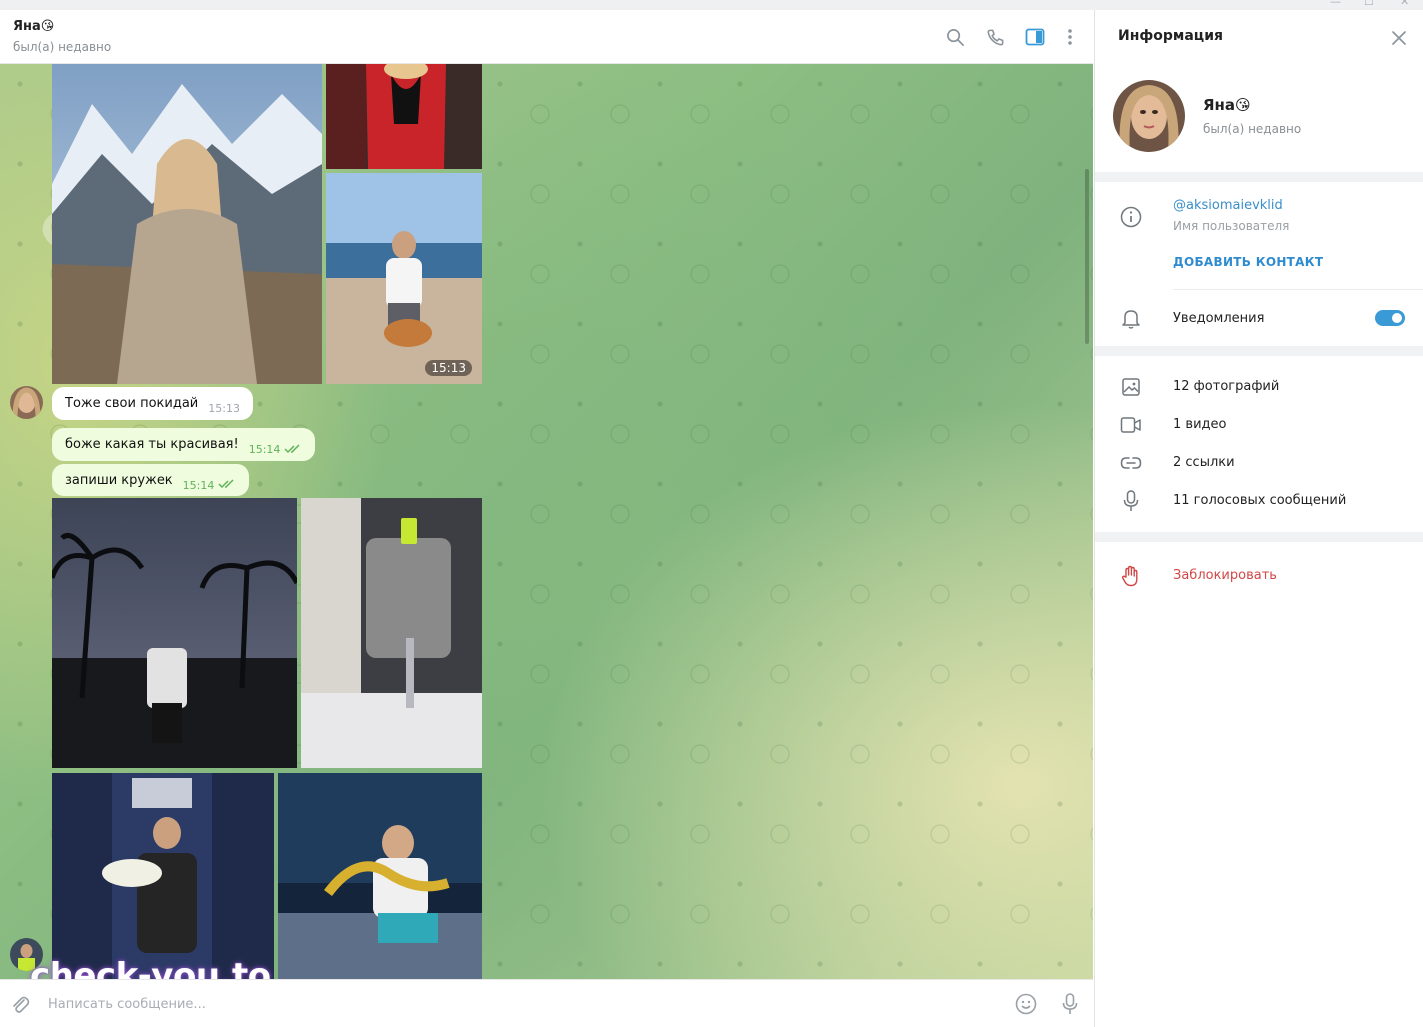  What do you see at coordinates (1252, 129) in the screenshot?
I see `profile-status: был(а) недавно` at bounding box center [1252, 129].